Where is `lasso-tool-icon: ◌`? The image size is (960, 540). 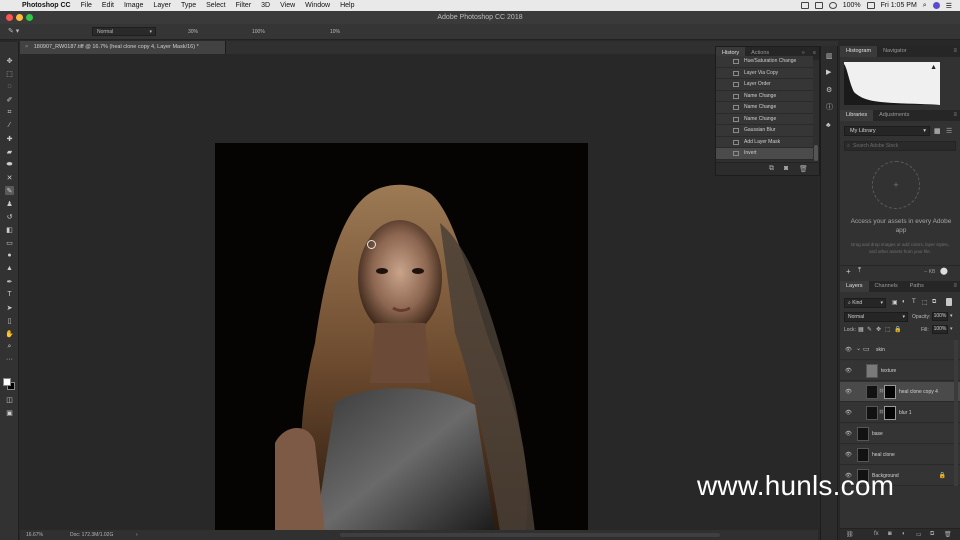
lasso-tool-icon: ◌ is located at coordinates (9, 86).